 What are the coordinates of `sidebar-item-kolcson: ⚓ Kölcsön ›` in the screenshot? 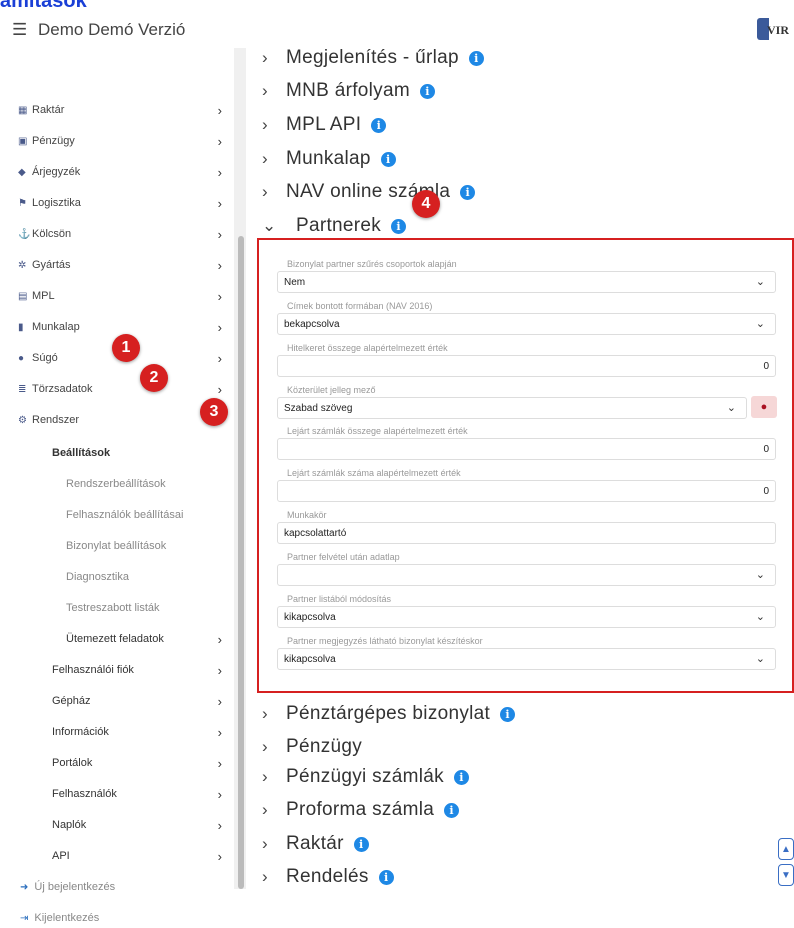 It's located at (124, 234).